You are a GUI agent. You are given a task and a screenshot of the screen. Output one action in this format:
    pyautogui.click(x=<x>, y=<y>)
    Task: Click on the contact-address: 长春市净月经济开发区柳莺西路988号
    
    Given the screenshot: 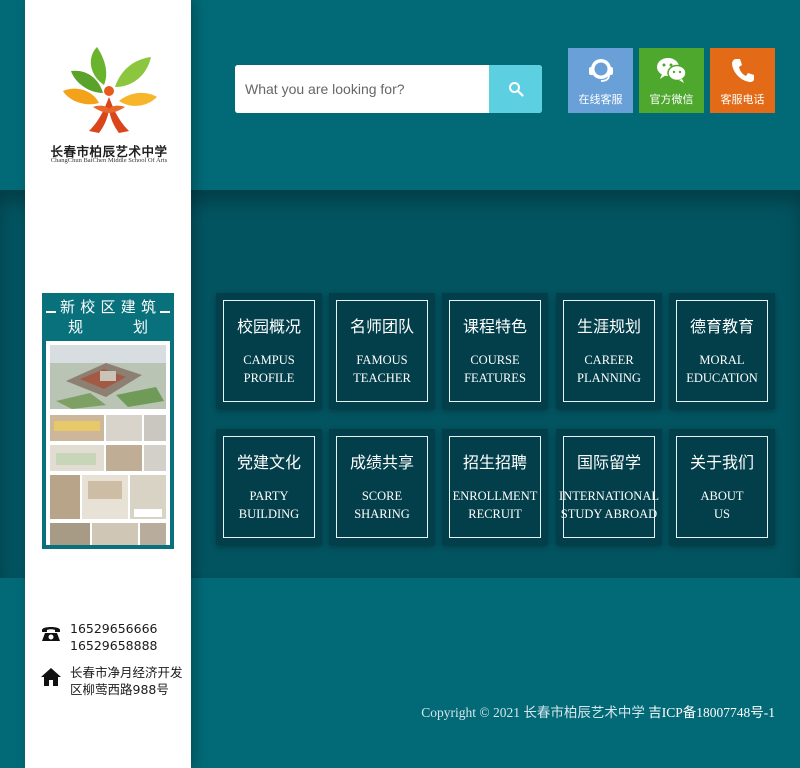 What is the action you would take?
    pyautogui.click(x=113, y=681)
    